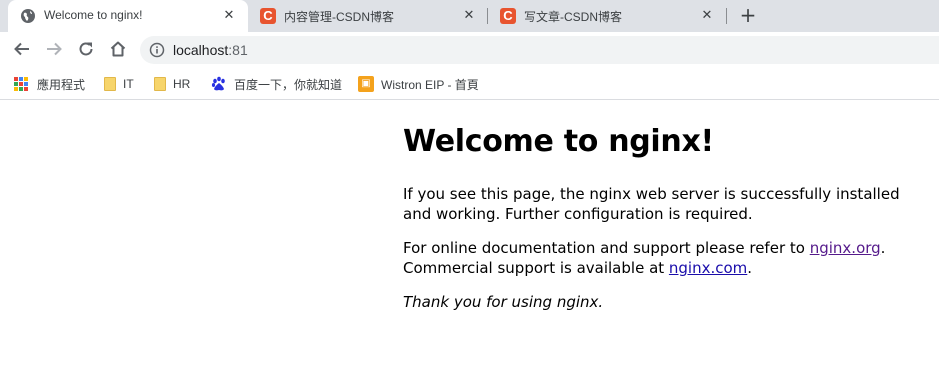 Image resolution: width=939 pixels, height=388 pixels. What do you see at coordinates (157, 50) in the screenshot?
I see `info-icon` at bounding box center [157, 50].